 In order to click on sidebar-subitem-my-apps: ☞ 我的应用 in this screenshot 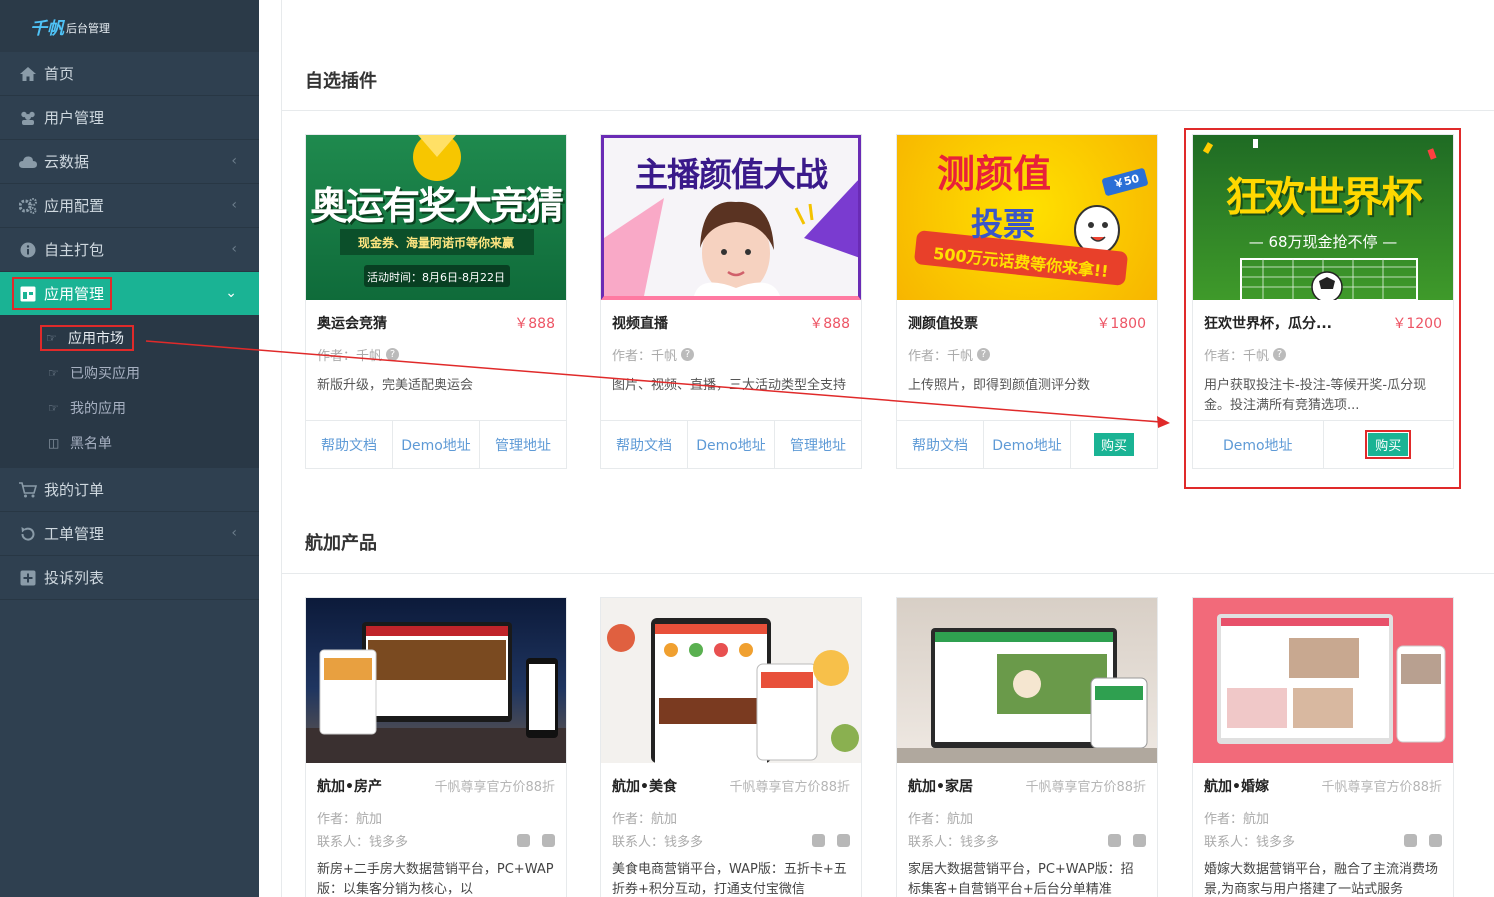, I will do `click(129, 407)`.